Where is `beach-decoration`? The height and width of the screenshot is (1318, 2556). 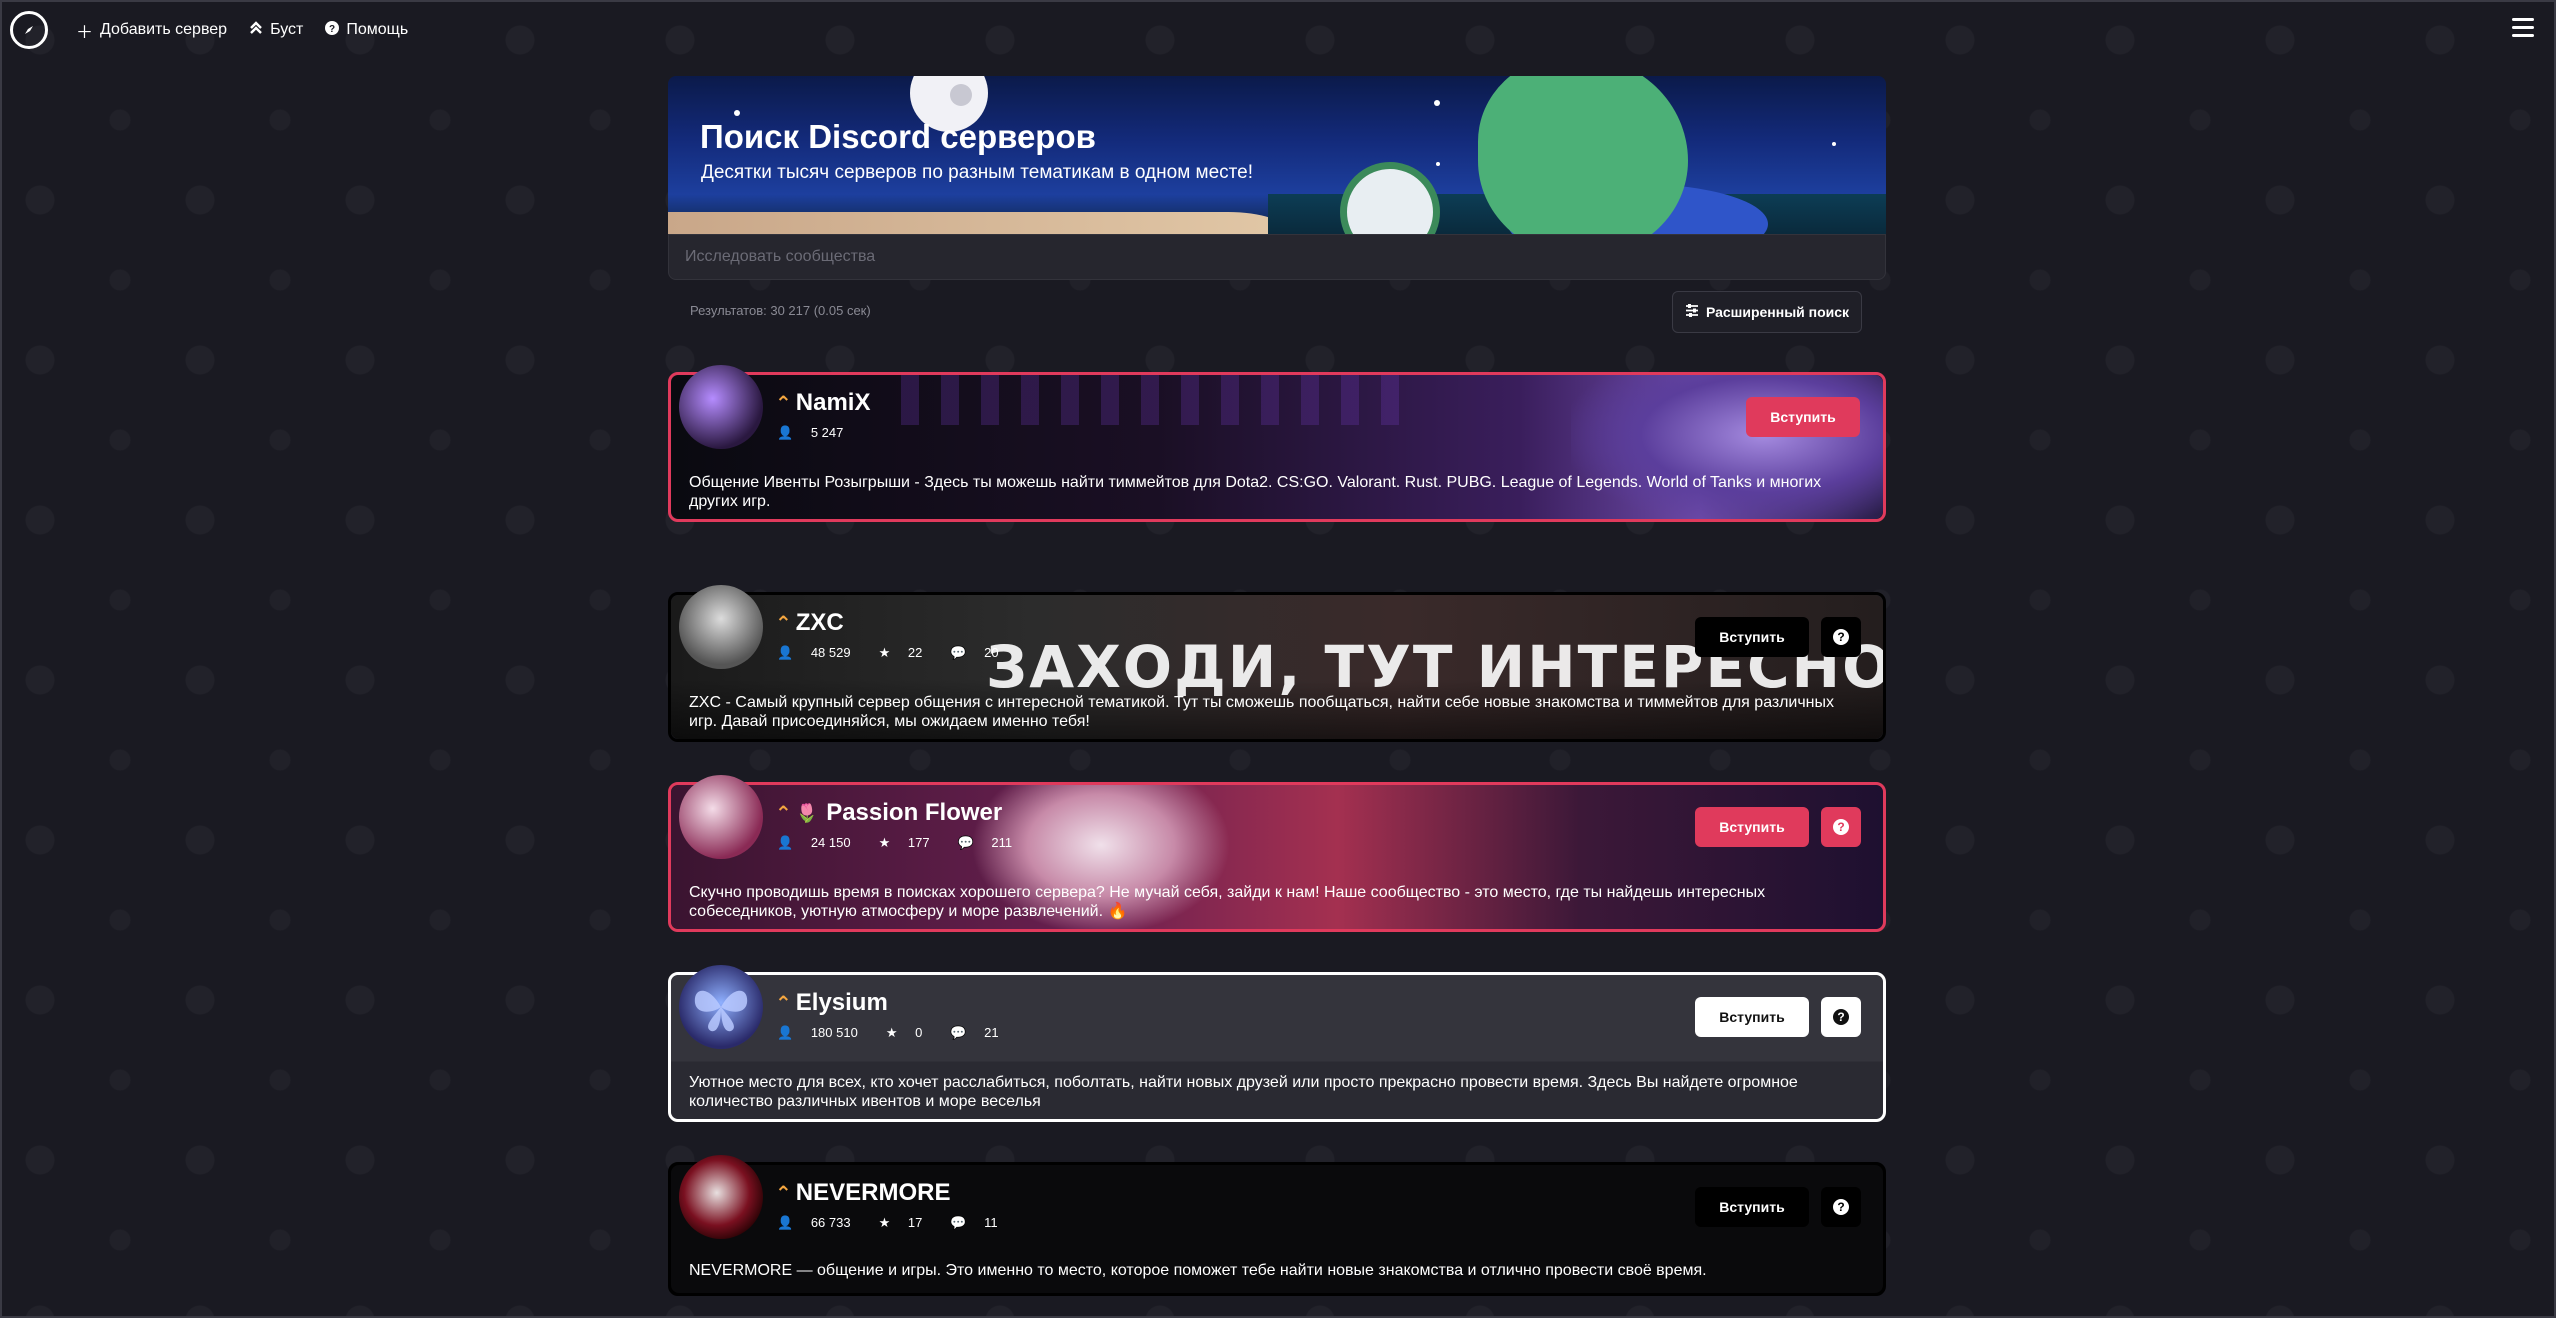
beach-decoration is located at coordinates (978, 223).